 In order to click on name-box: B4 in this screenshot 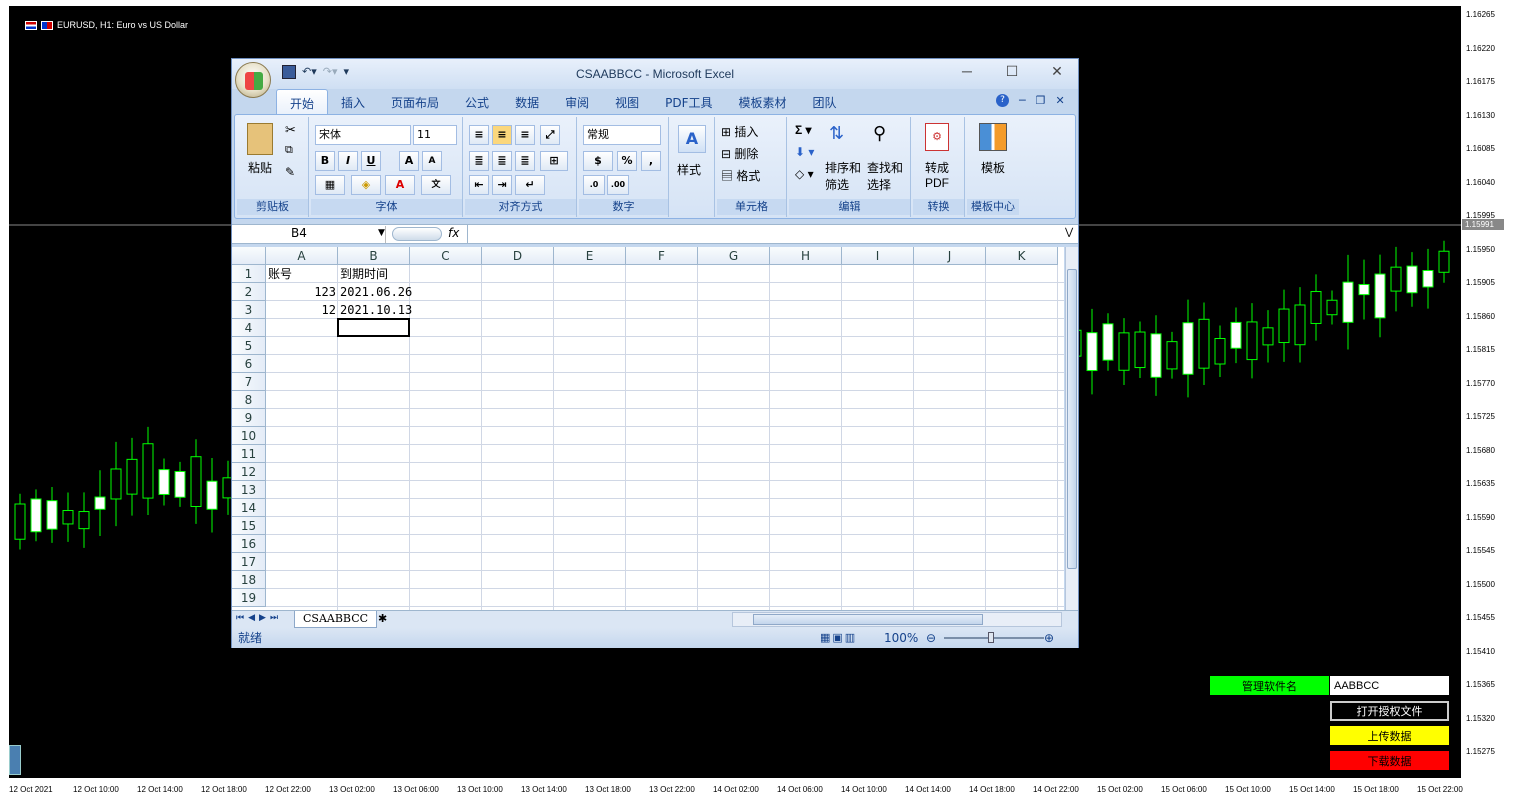, I will do `click(310, 234)`.